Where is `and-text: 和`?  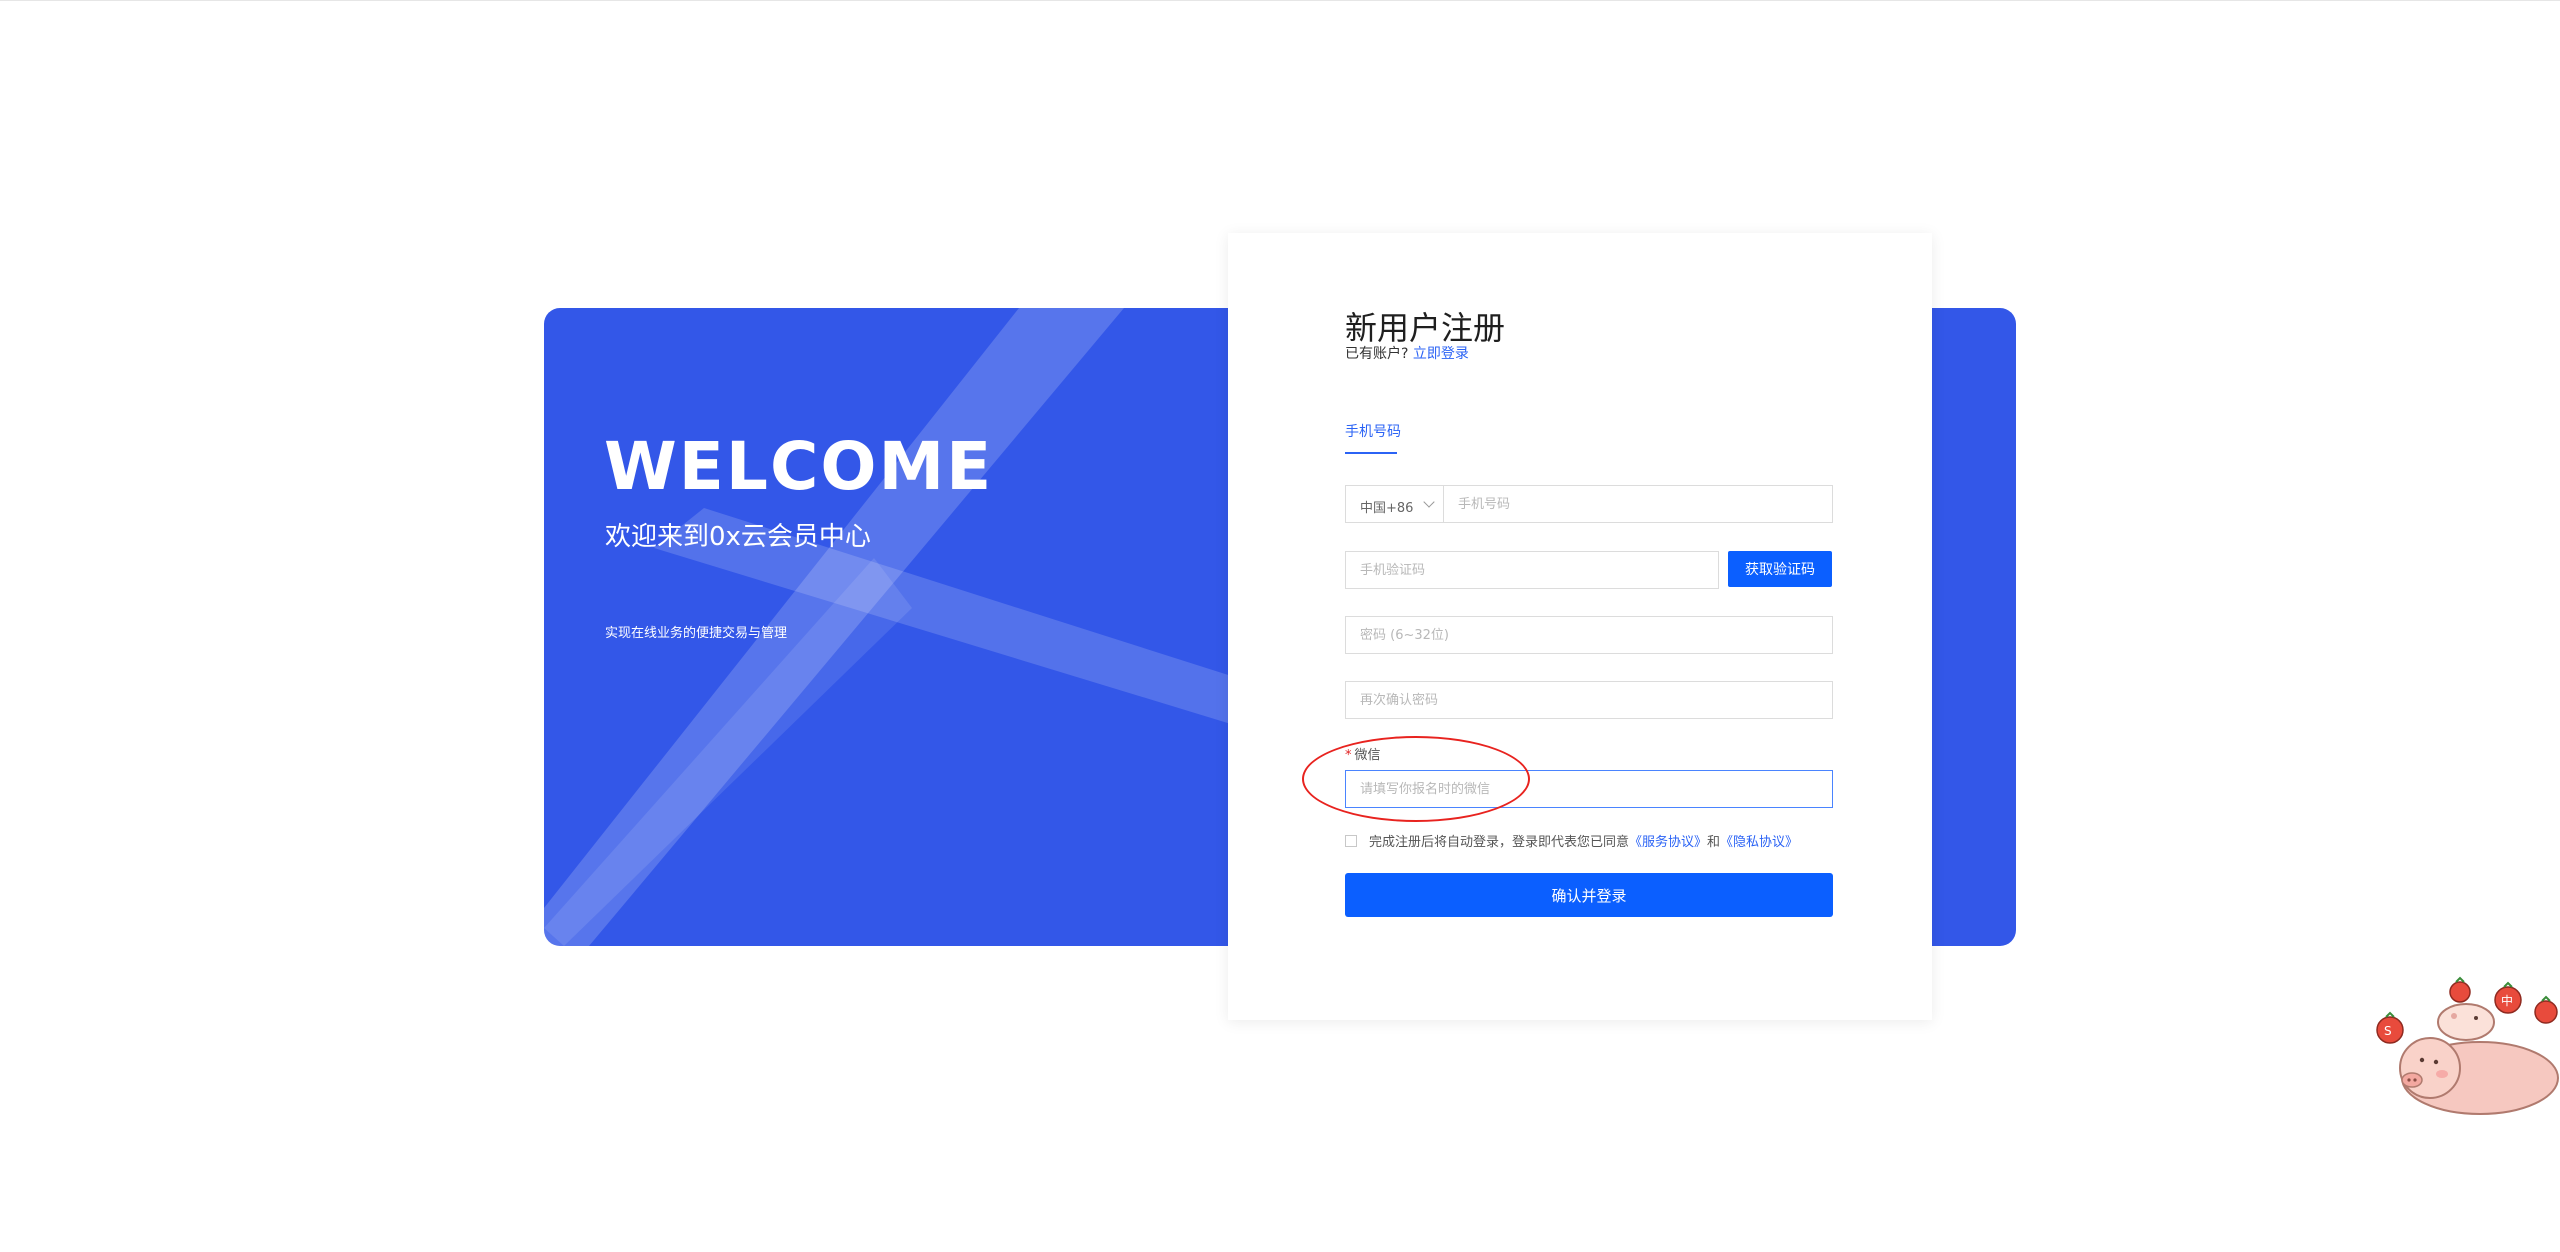
and-text: 和 is located at coordinates (1714, 842).